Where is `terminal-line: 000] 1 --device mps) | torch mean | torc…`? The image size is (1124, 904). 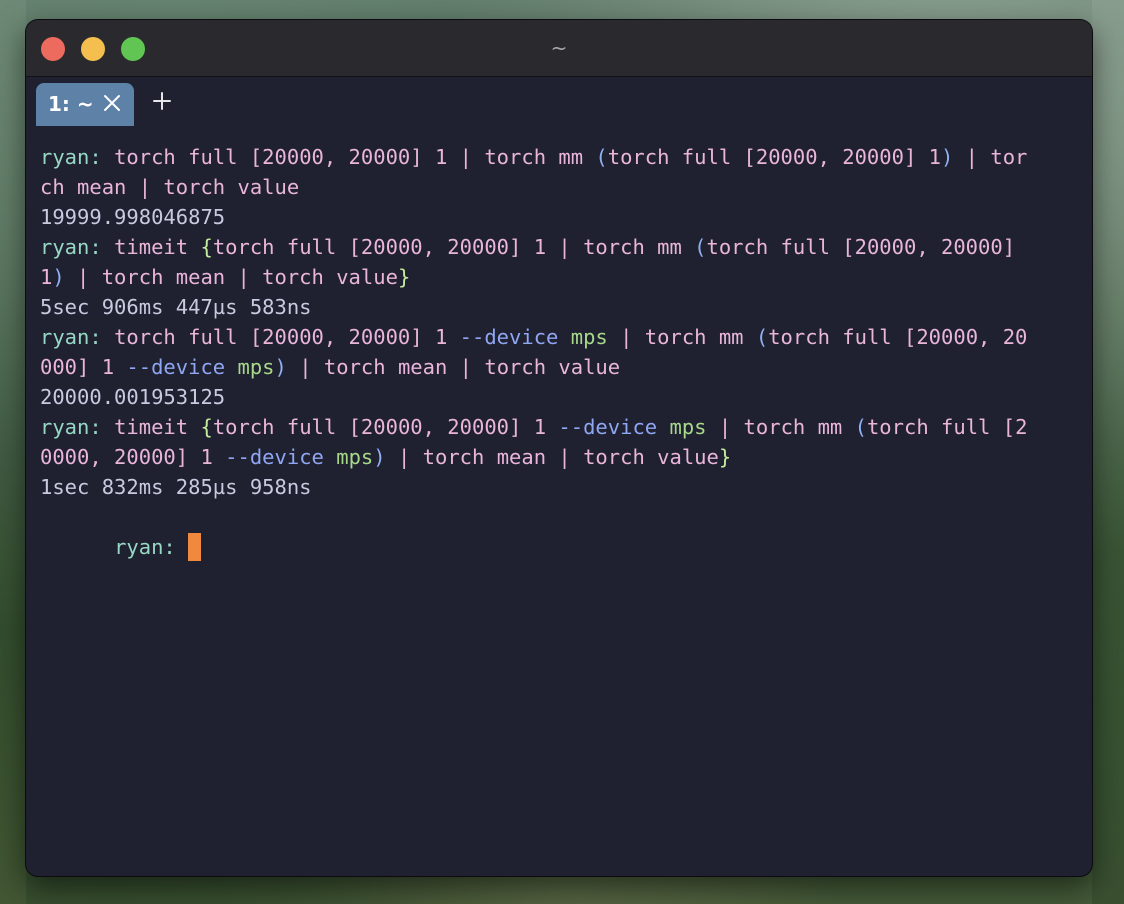
terminal-line: 000] 1 --device mps) | torch mean | torc… is located at coordinates (560, 367).